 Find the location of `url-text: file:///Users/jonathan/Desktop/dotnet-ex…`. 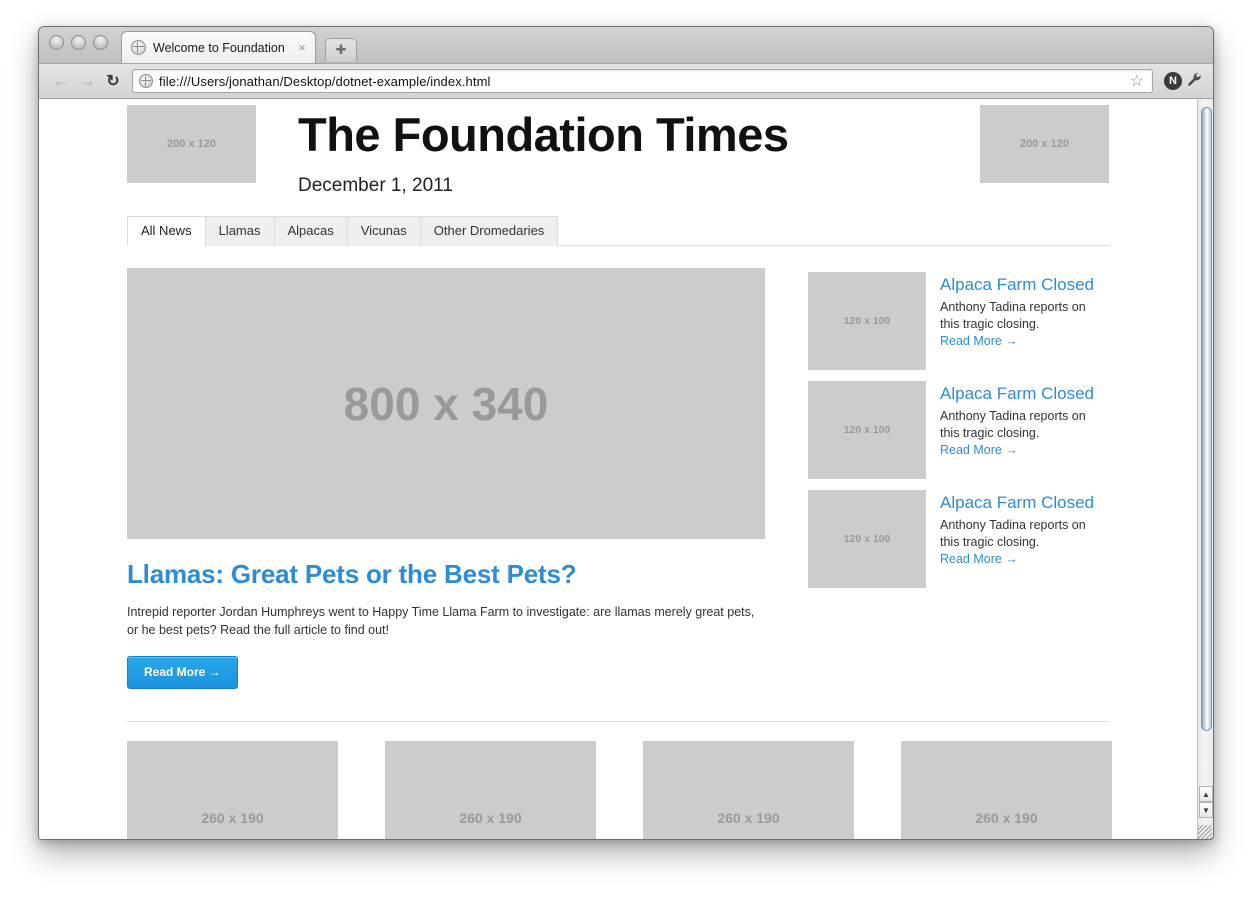

url-text: file:///Users/jonathan/Desktop/dotnet-ex… is located at coordinates (325, 81).